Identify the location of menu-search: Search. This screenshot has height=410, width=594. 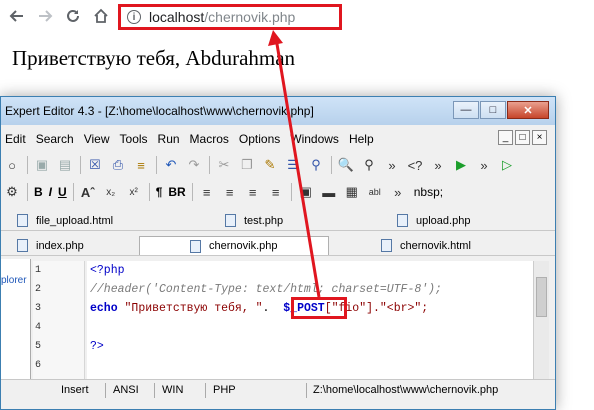
(56, 139).